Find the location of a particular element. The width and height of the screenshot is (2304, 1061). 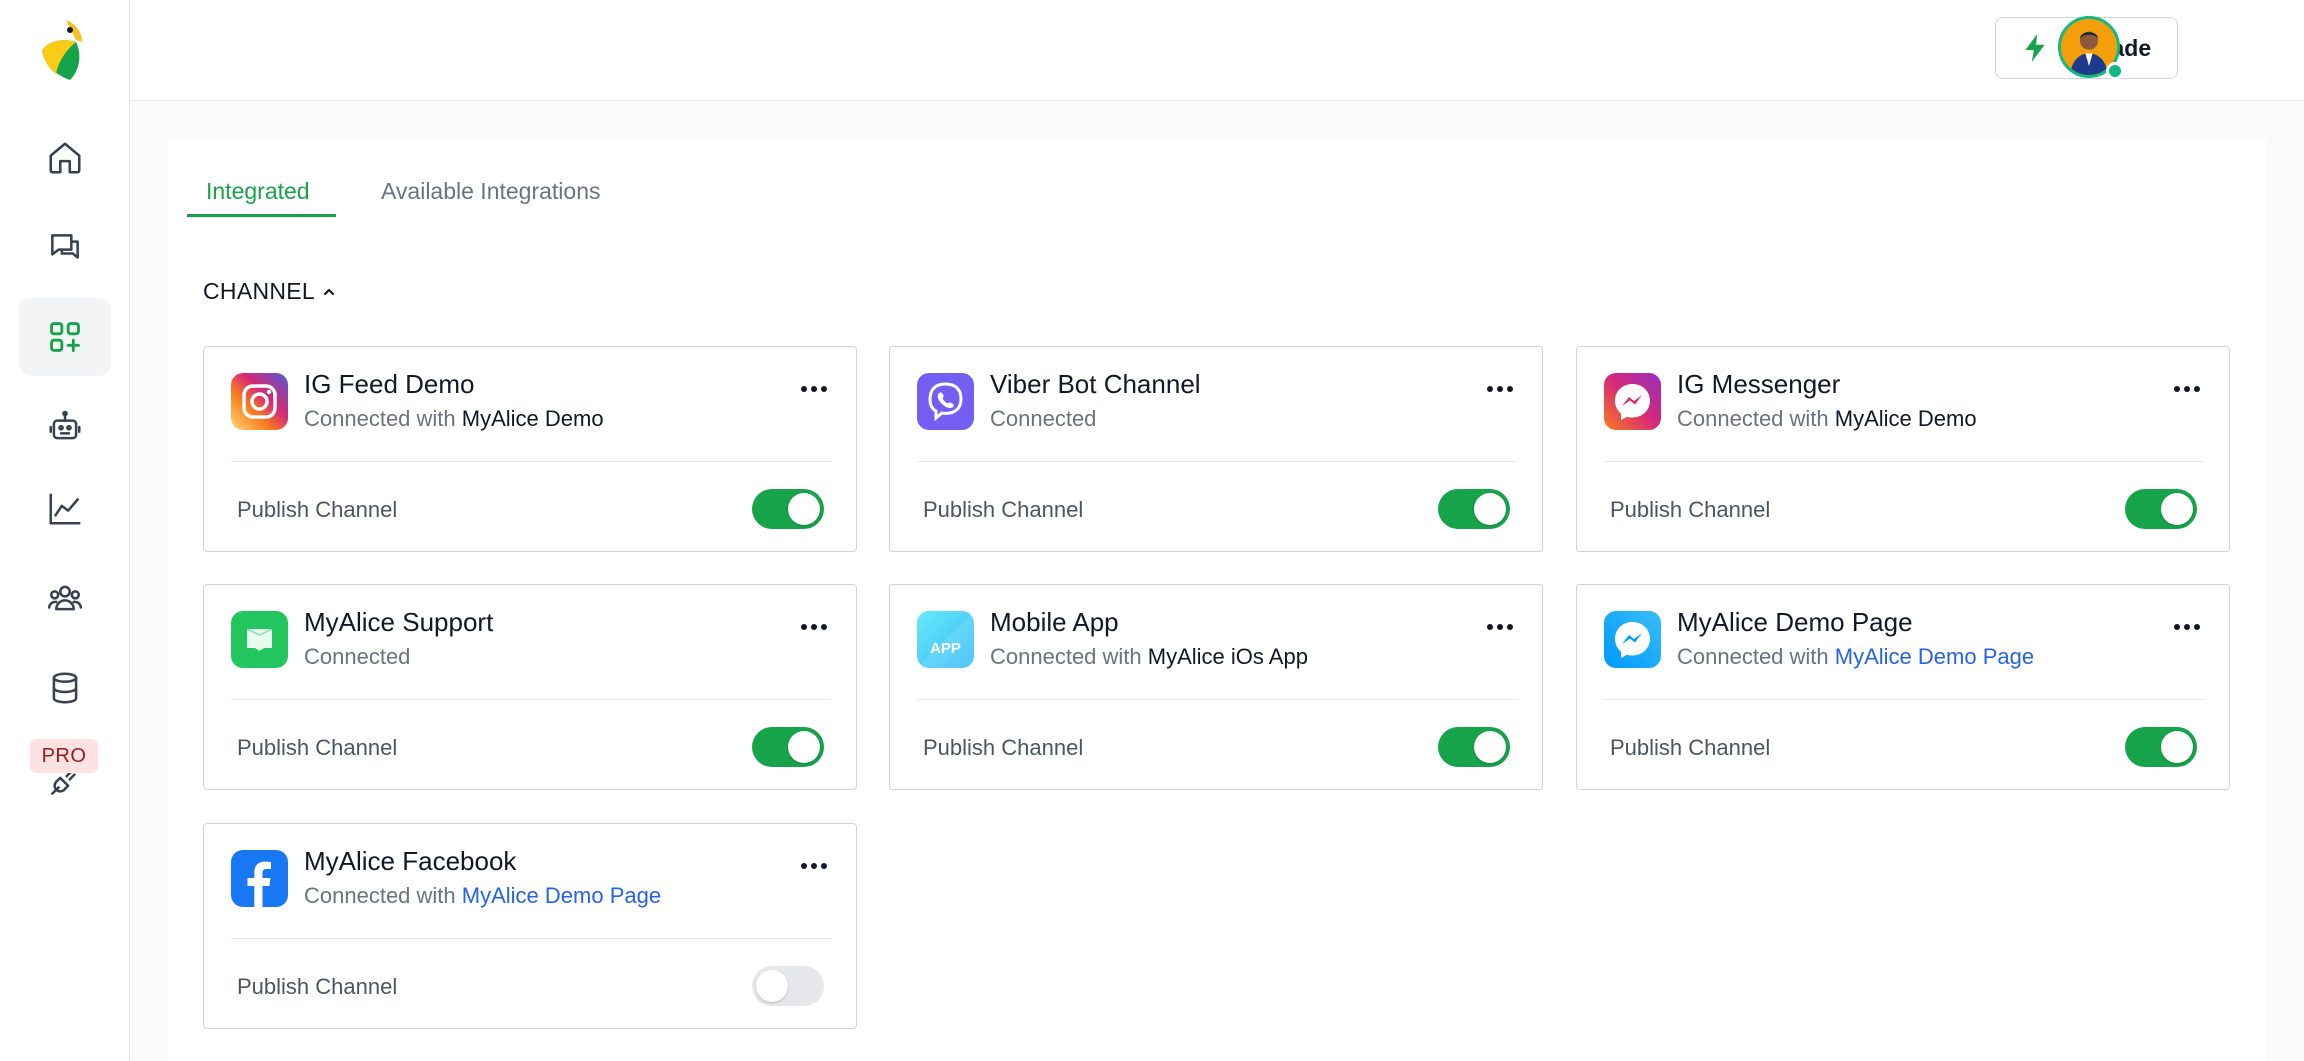

connected-target: MyAlice Demo is located at coordinates (1905, 418).